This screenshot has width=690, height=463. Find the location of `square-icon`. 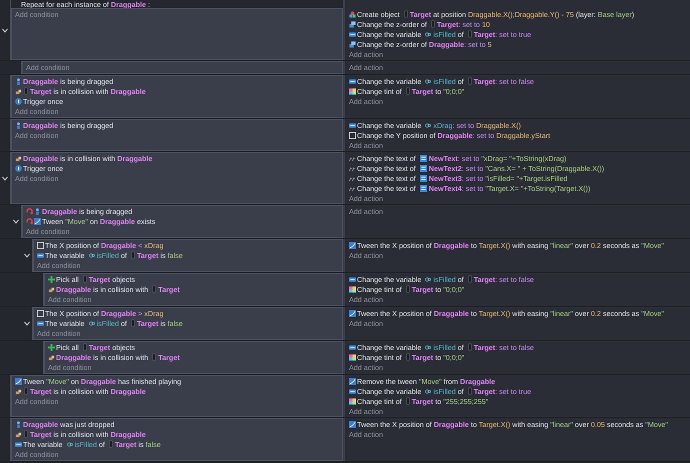

square-icon is located at coordinates (352, 135).